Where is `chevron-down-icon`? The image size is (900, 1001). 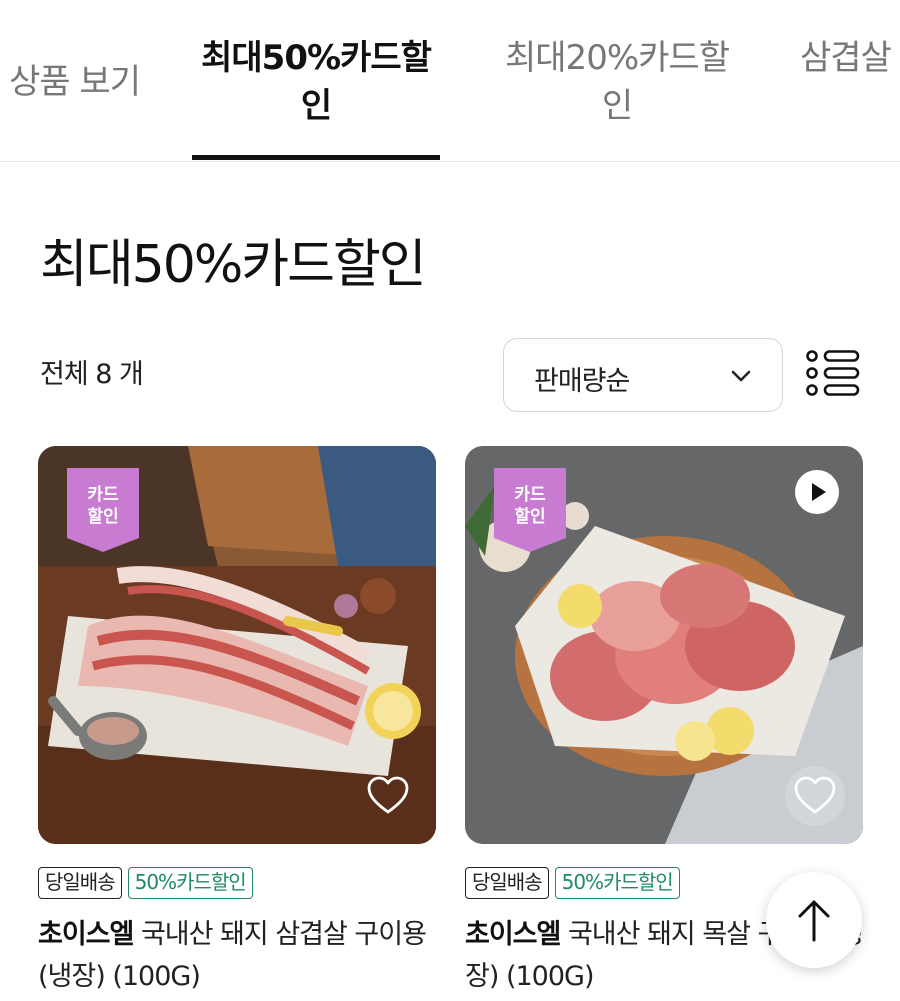 chevron-down-icon is located at coordinates (741, 376).